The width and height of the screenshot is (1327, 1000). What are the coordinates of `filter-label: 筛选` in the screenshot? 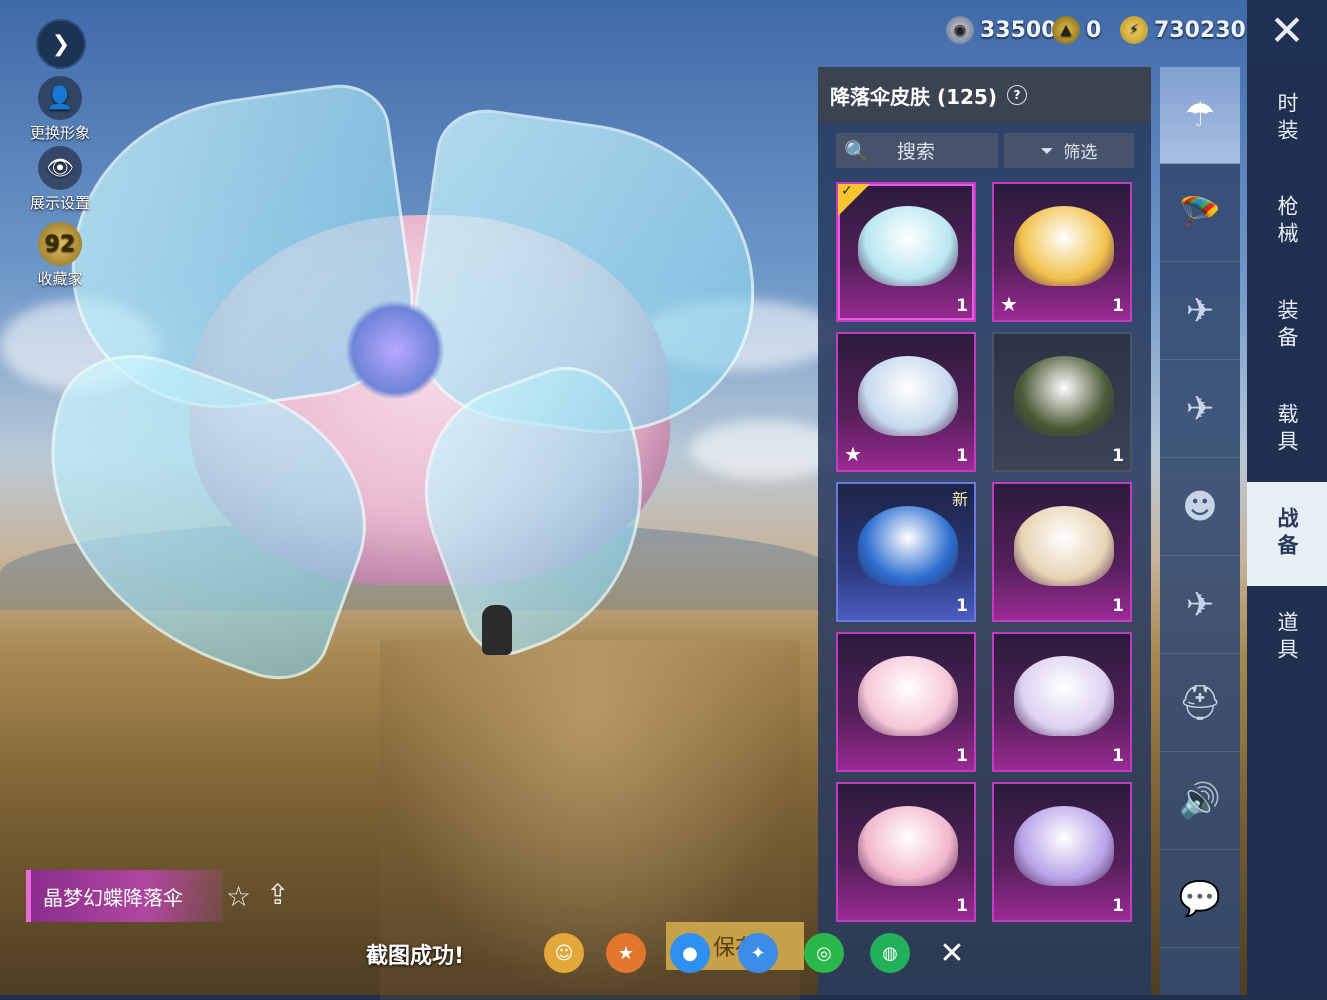 It's located at (1080, 153).